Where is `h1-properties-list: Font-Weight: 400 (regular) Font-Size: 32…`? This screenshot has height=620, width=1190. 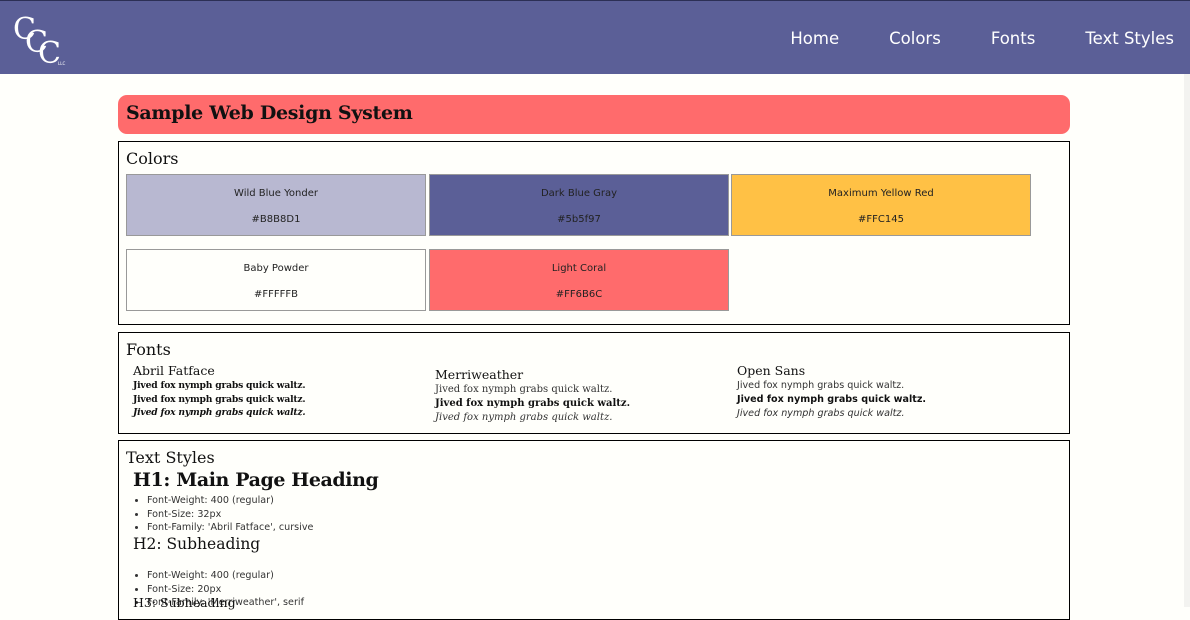 h1-properties-list: Font-Weight: 400 (regular) Font-Size: 32… is located at coordinates (223, 514).